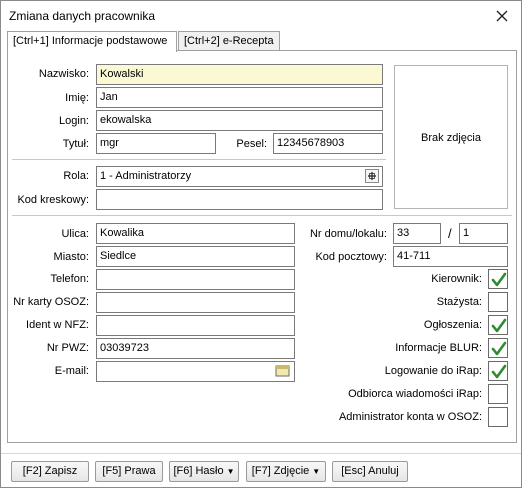  I want to click on informacje-blur-checkbox, so click(498, 348).